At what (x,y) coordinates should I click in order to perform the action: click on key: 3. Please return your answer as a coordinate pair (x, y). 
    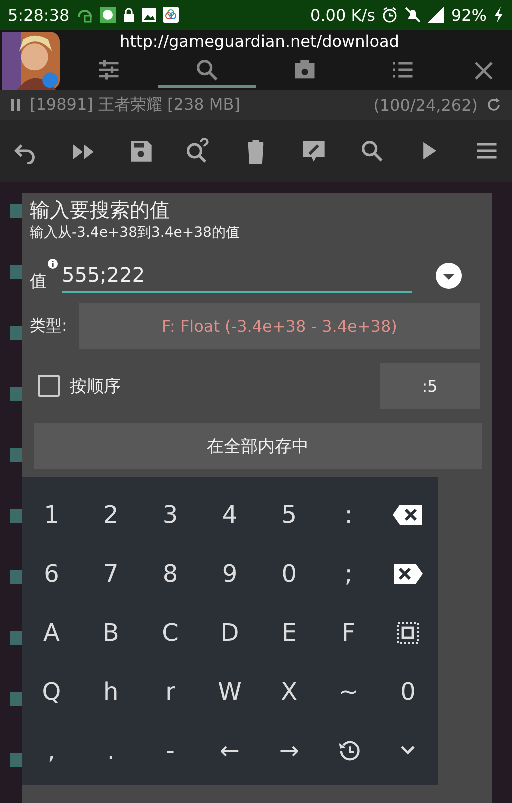
    Looking at the image, I should click on (170, 514).